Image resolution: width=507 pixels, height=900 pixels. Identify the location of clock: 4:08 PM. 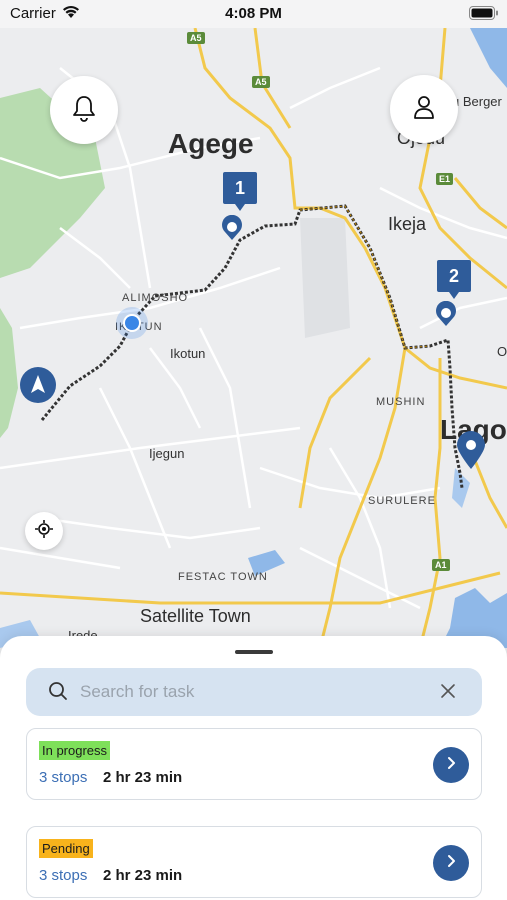
(253, 13).